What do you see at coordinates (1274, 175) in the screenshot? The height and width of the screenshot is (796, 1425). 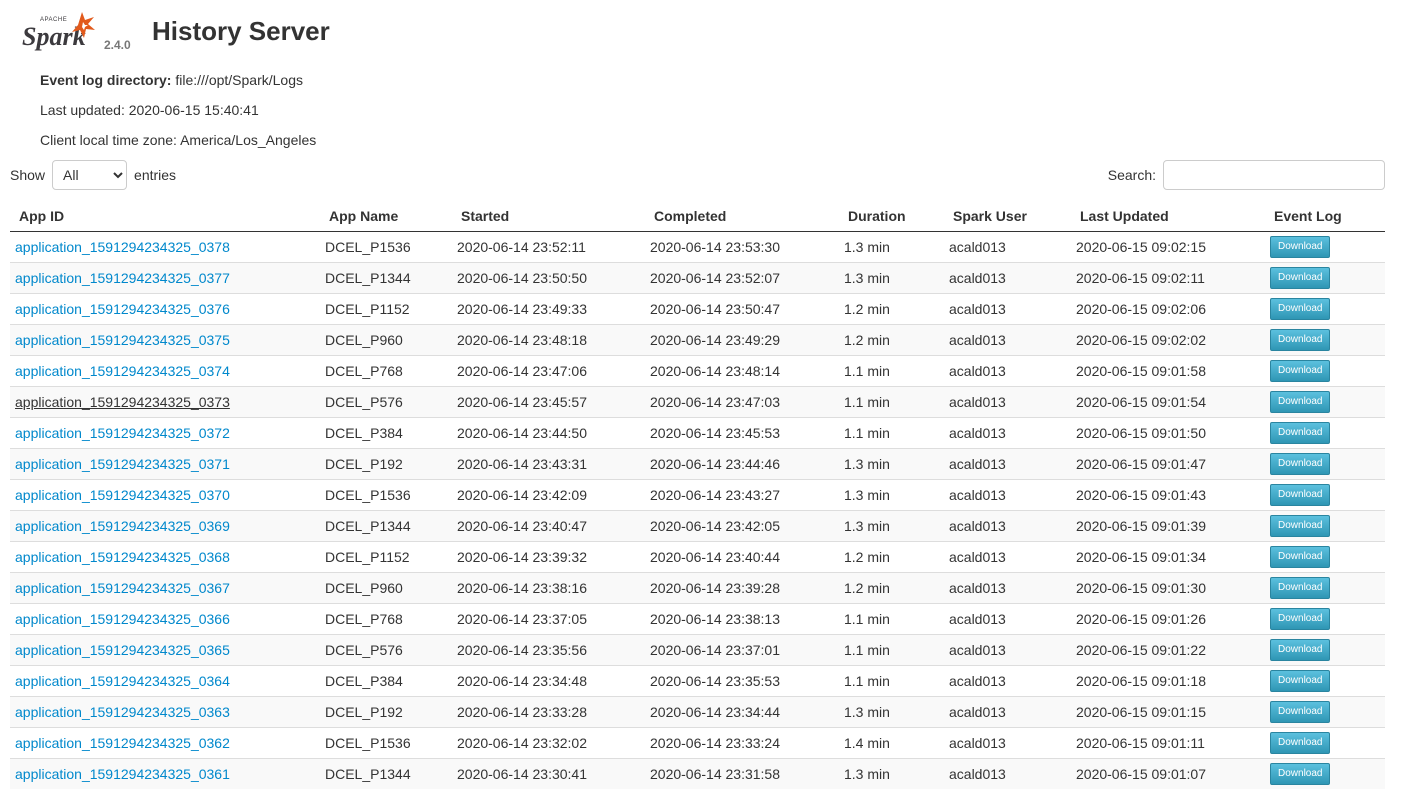 I see `search-input` at bounding box center [1274, 175].